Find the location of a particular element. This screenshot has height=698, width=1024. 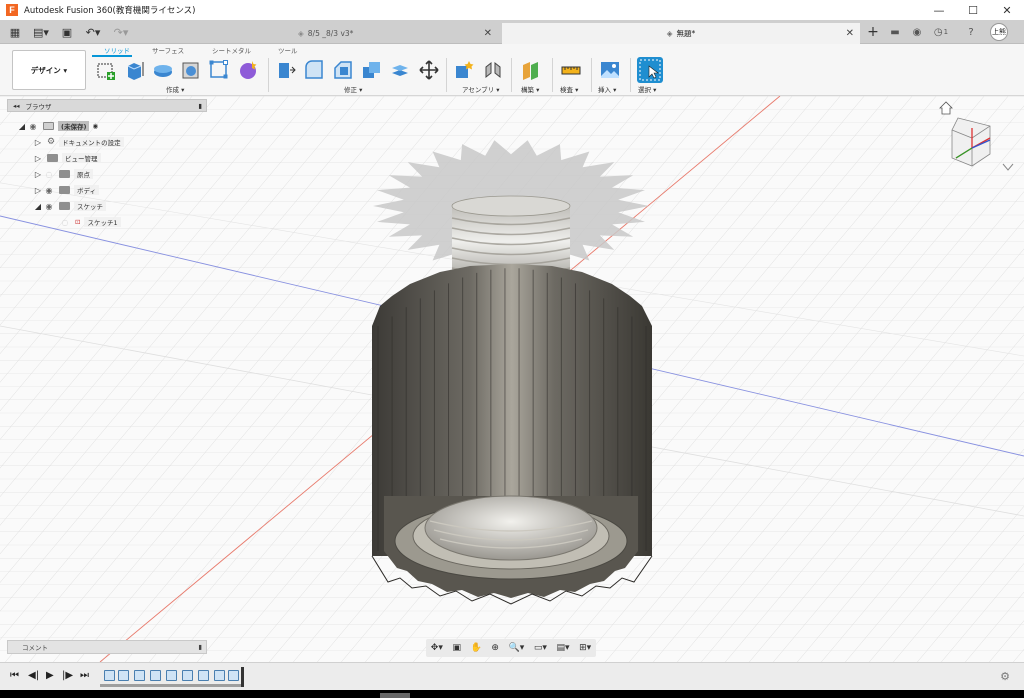

undo-icon: ↶▾ is located at coordinates (93, 32).